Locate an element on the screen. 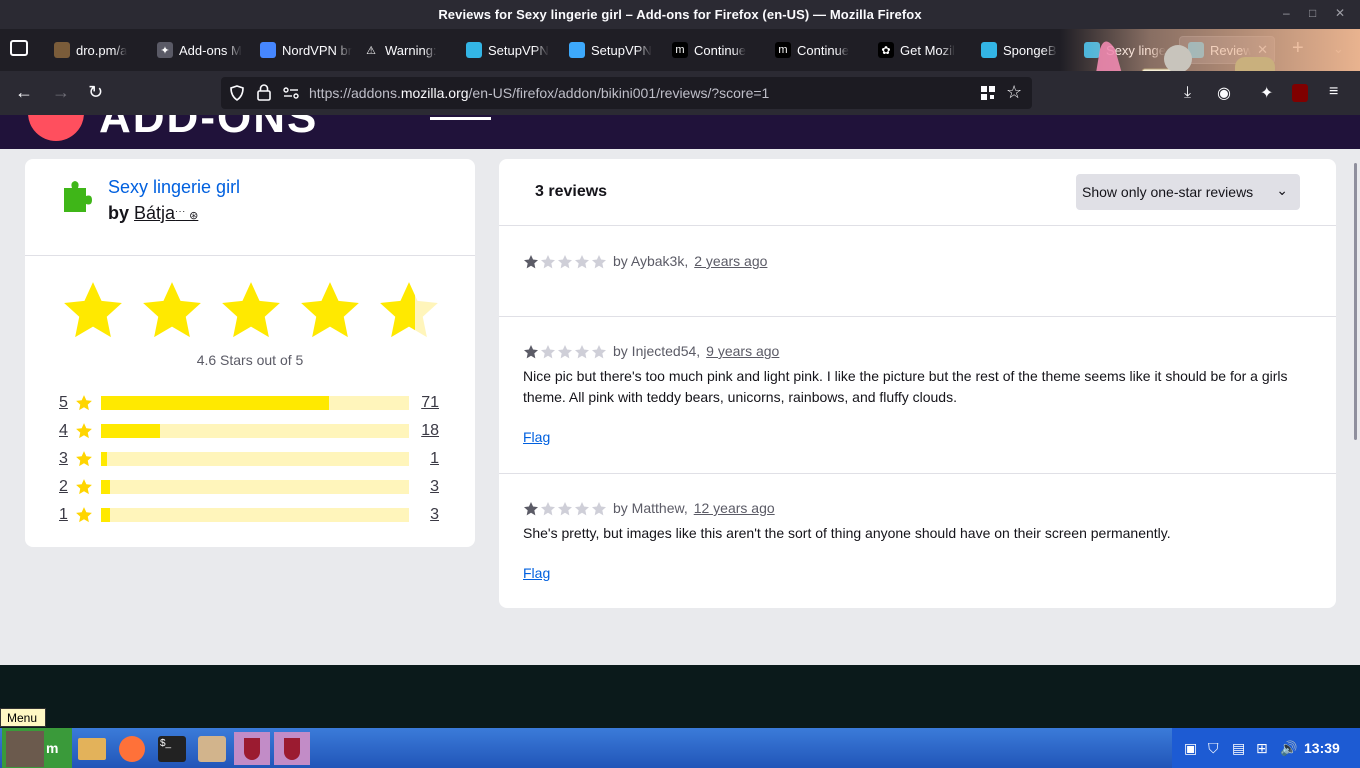 This screenshot has width=1360, height=768. tracking-protection-shield-icon is located at coordinates (237, 93).